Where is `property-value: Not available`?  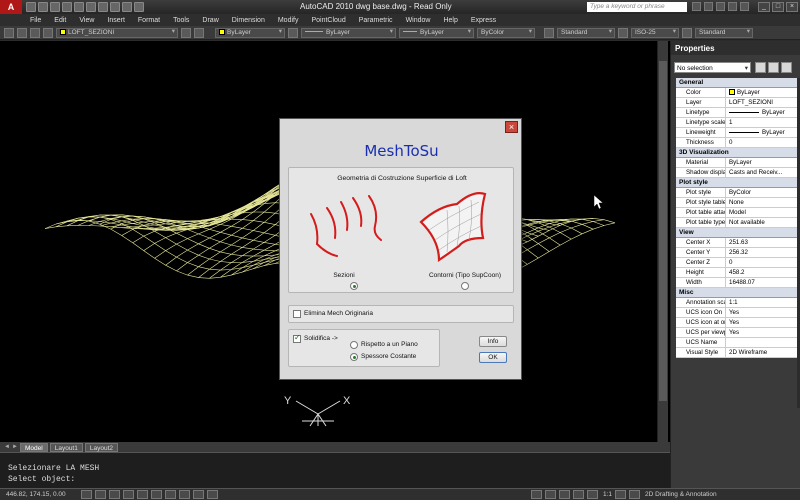 property-value: Not available is located at coordinates (761, 222).